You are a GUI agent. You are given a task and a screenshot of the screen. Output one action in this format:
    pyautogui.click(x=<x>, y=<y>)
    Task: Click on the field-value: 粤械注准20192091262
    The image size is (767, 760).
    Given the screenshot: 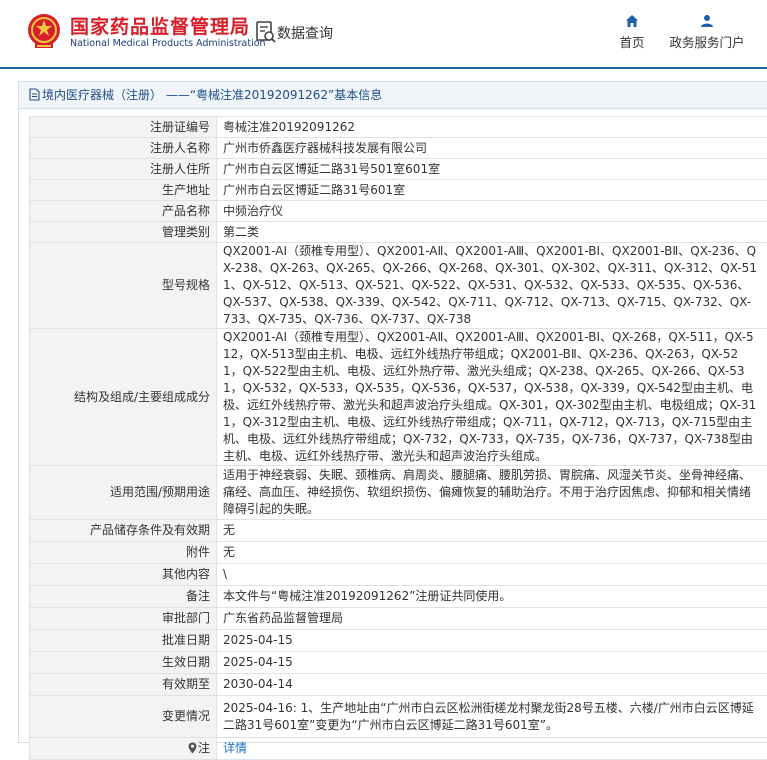 What is the action you would take?
    pyautogui.click(x=492, y=127)
    